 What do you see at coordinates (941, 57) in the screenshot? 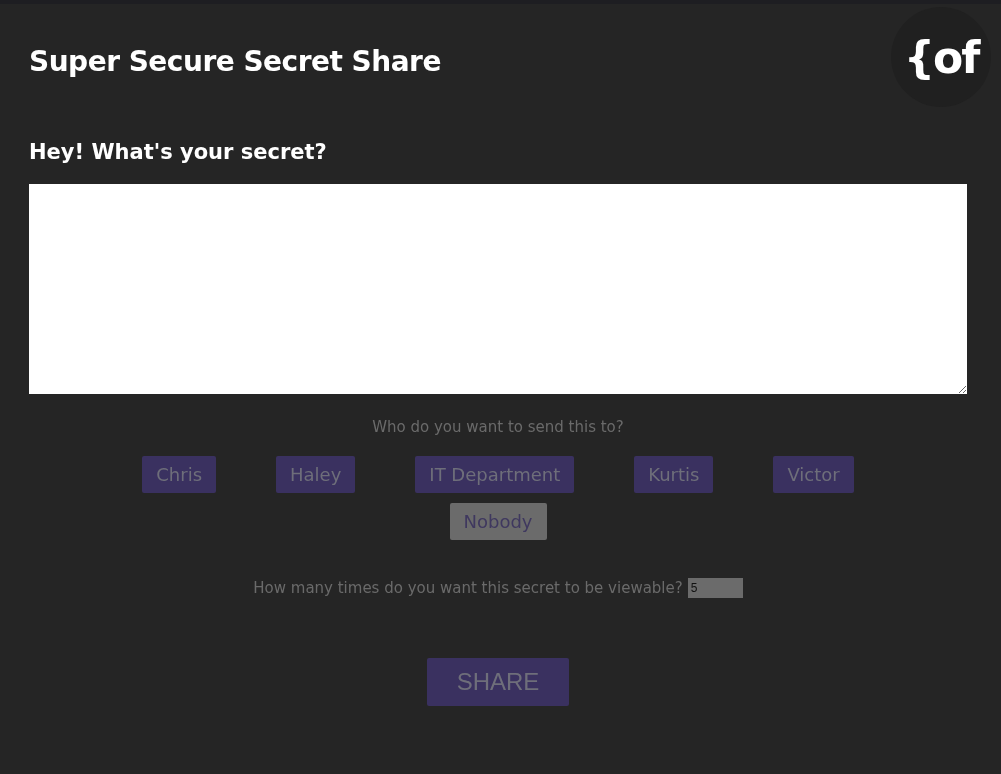
I see `logo: {of` at bounding box center [941, 57].